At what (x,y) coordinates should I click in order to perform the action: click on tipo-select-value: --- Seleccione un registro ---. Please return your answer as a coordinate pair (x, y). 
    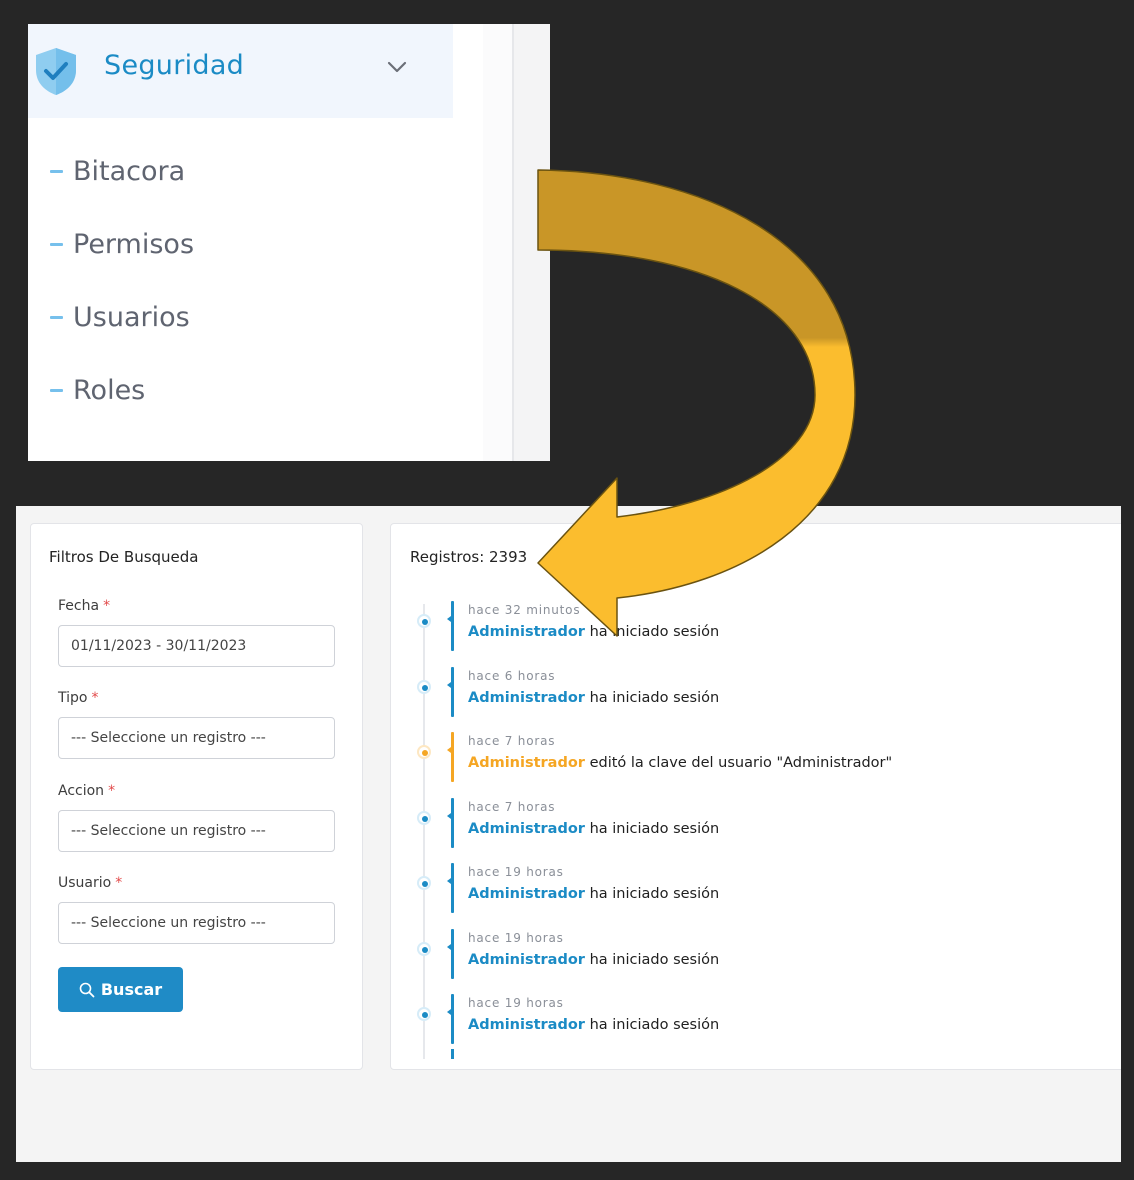
    Looking at the image, I should click on (168, 738).